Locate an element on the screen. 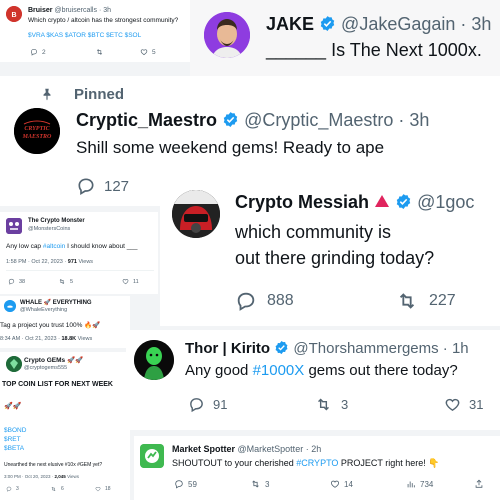  reply-count: 2 is located at coordinates (44, 52).